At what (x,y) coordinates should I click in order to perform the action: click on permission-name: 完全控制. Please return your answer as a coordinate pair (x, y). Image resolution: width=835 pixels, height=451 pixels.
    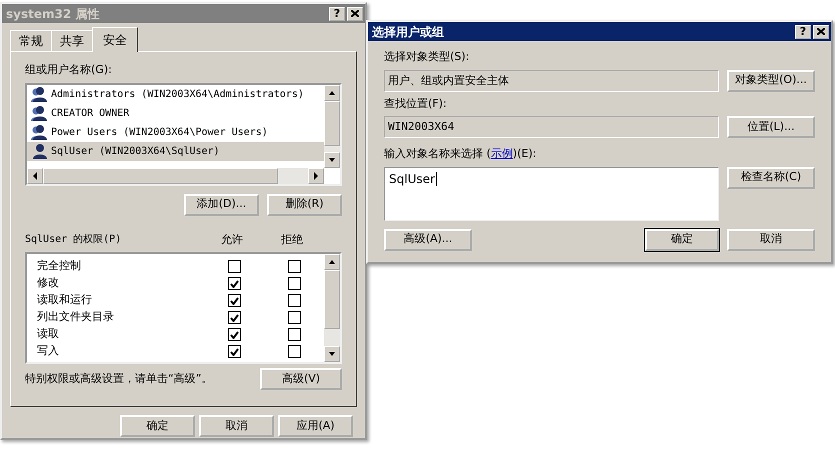
    Looking at the image, I should click on (59, 266).